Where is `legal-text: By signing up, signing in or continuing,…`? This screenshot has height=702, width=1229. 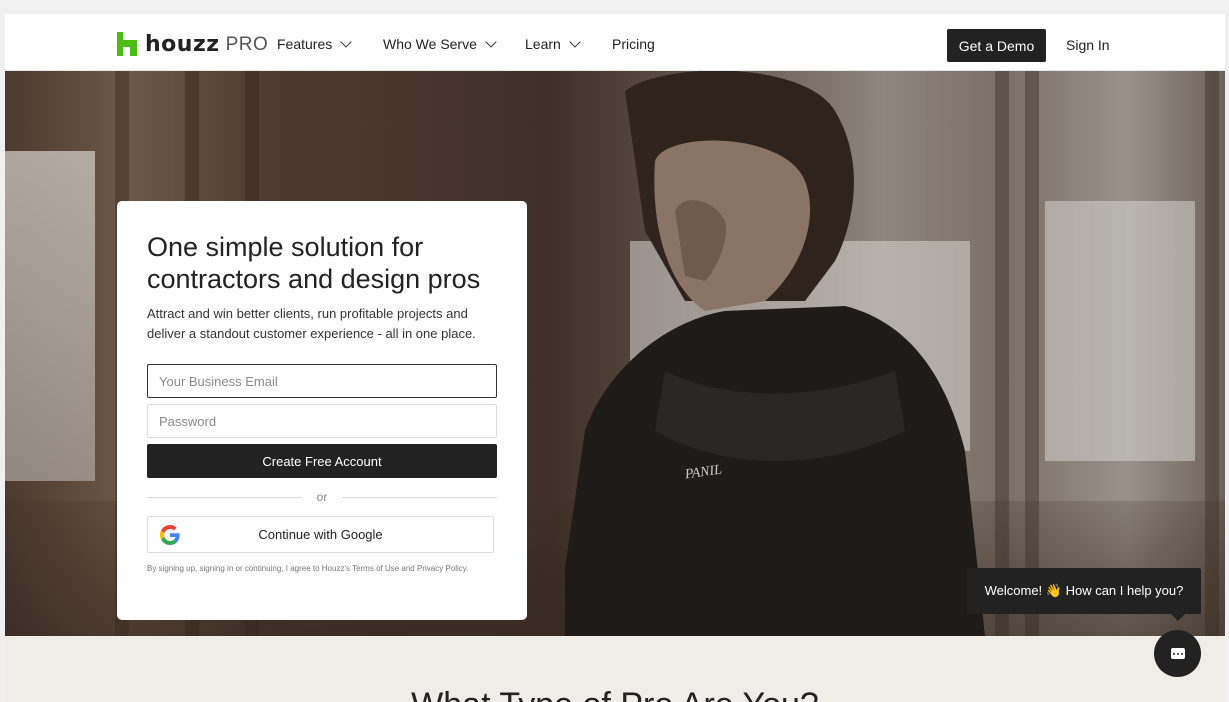 legal-text: By signing up, signing in or continuing,… is located at coordinates (319, 569).